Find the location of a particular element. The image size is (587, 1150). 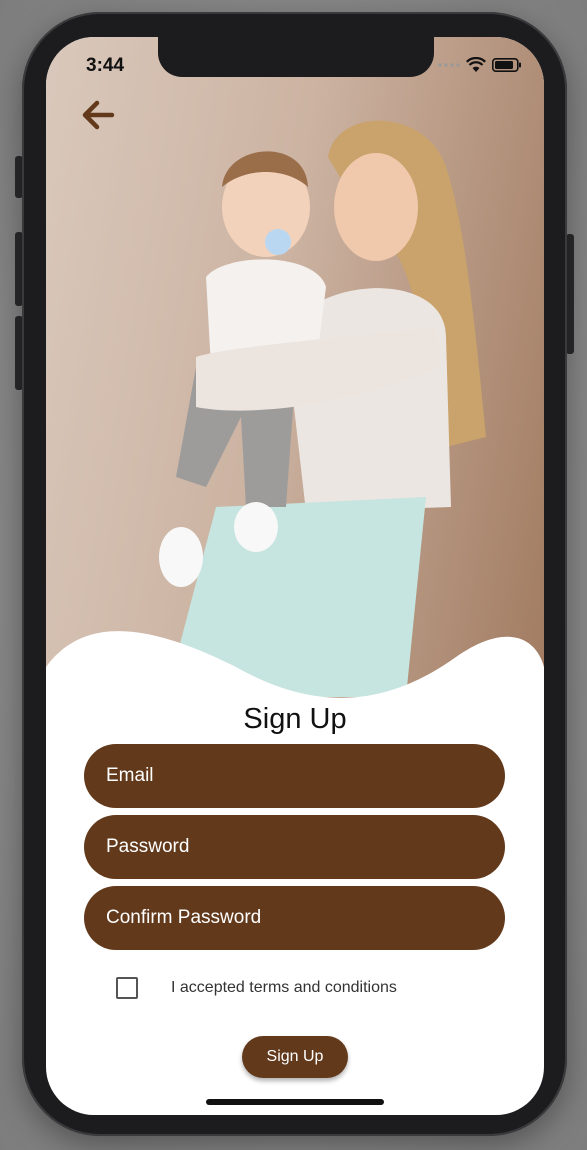

wifi-icon is located at coordinates (476, 64).